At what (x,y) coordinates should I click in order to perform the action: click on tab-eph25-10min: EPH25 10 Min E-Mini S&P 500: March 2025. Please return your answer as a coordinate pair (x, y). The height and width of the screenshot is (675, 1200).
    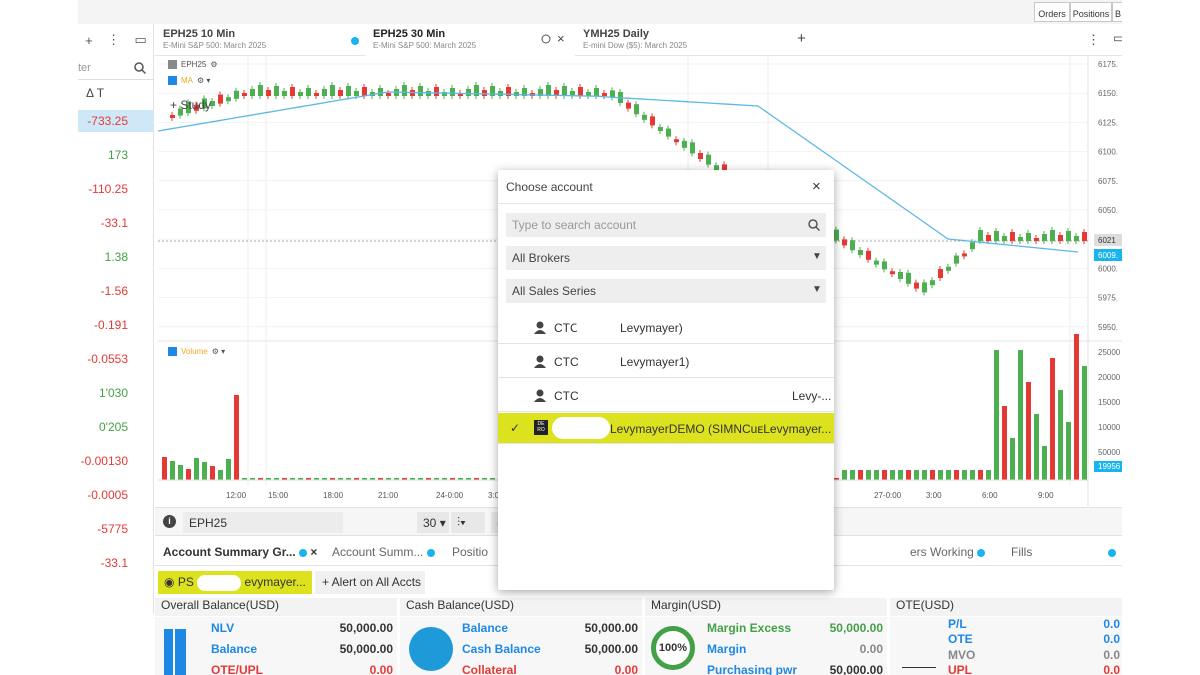
    Looking at the image, I should click on (260, 40).